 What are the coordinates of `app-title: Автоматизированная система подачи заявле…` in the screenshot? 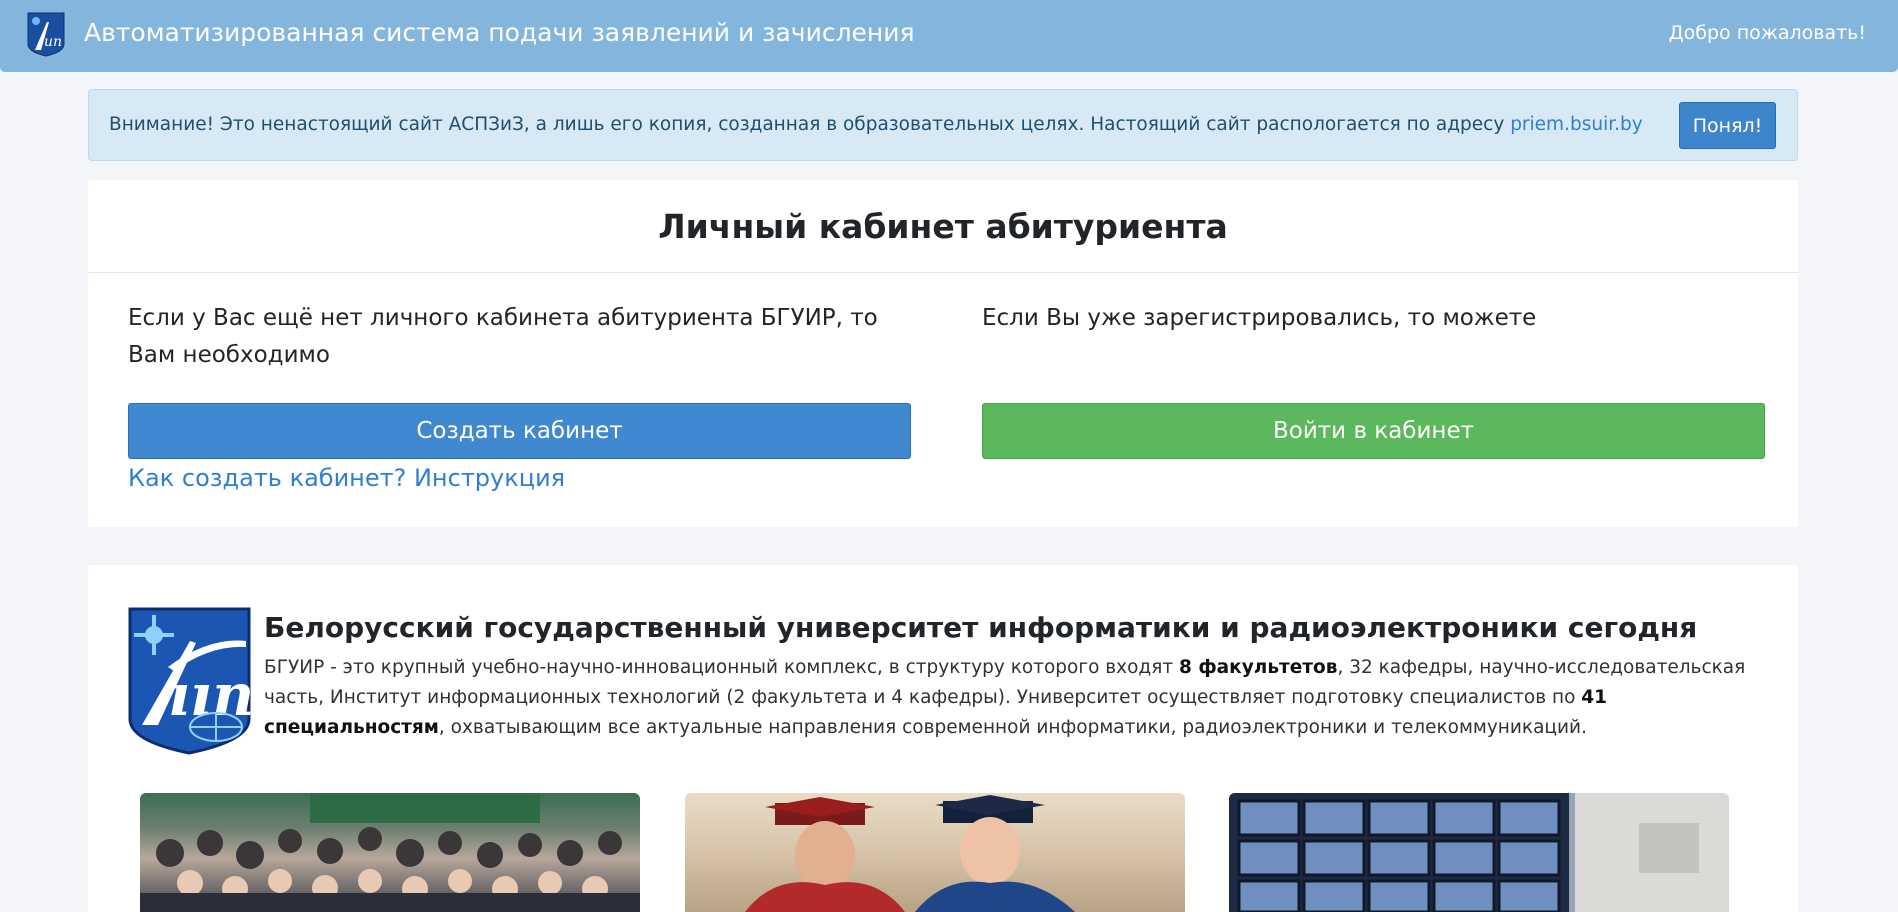 It's located at (499, 32).